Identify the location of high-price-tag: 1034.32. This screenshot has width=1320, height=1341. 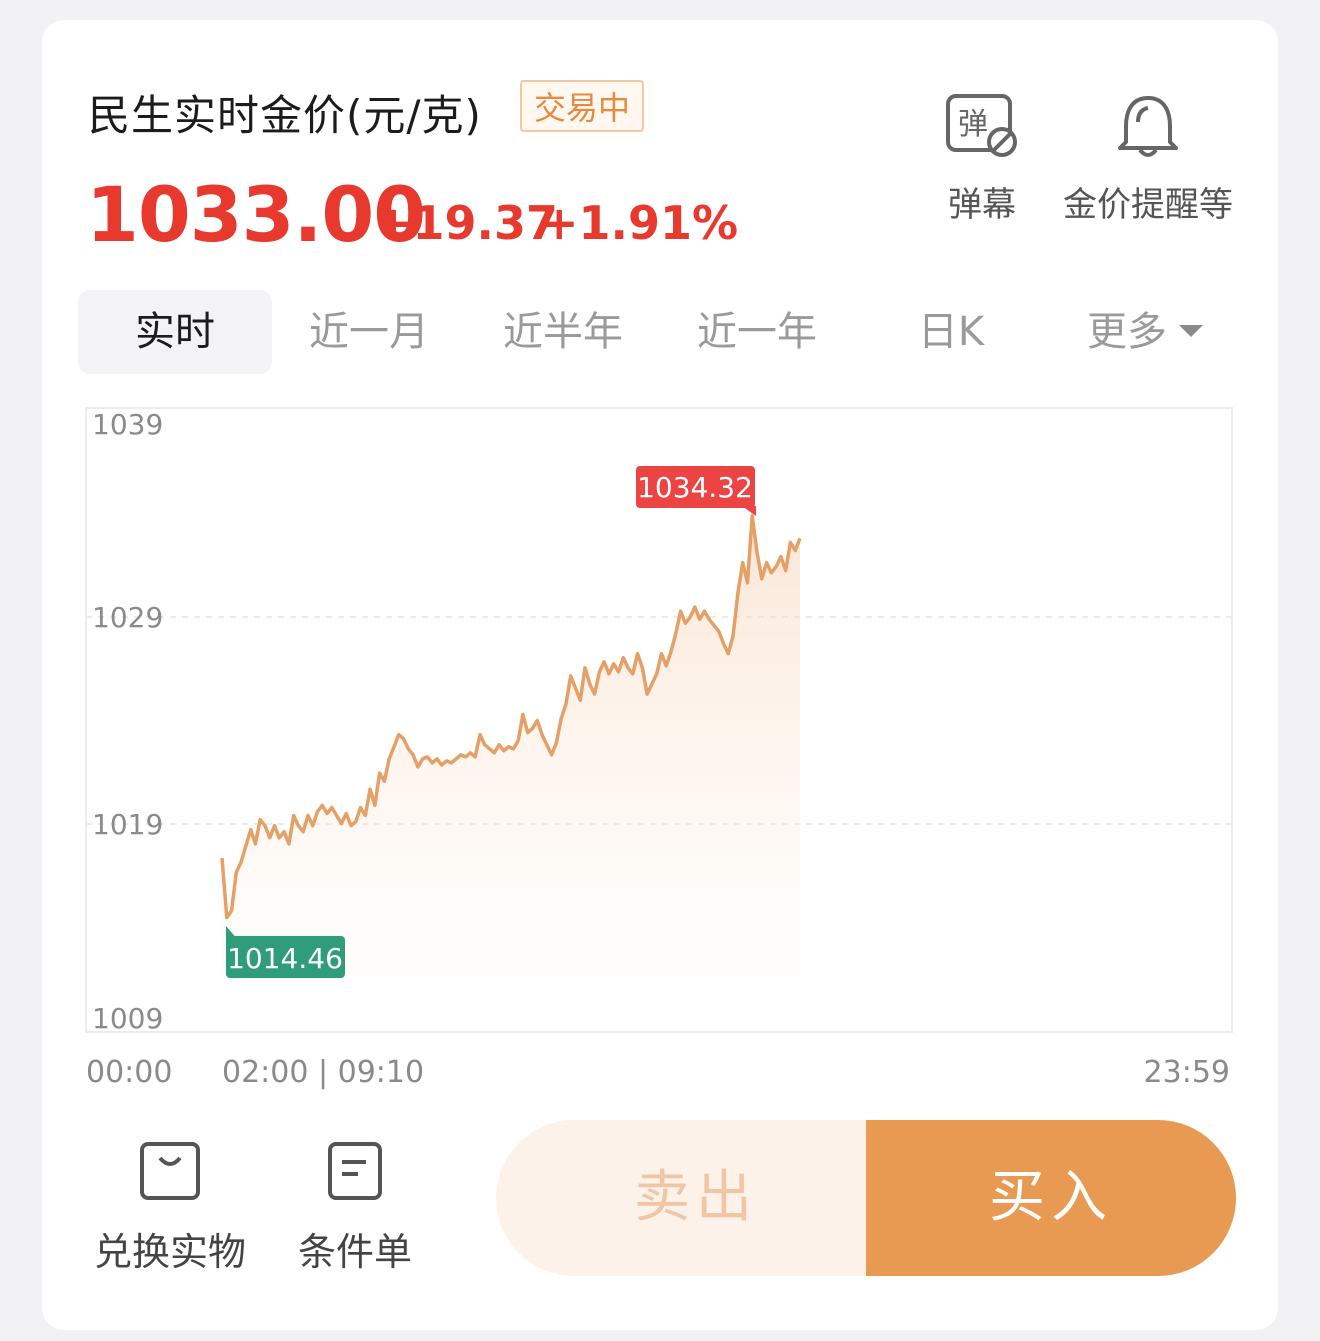
(696, 491).